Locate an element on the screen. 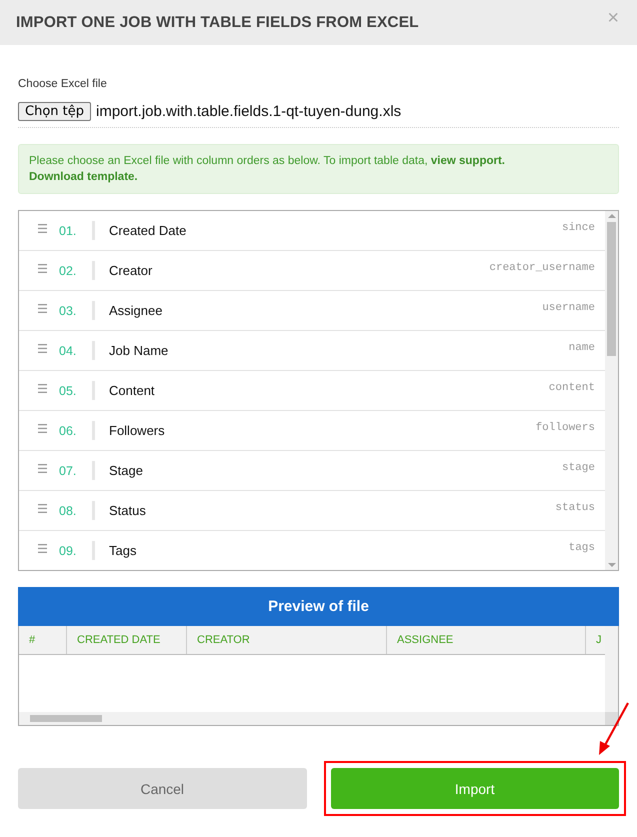  field-name: Status is located at coordinates (128, 510).